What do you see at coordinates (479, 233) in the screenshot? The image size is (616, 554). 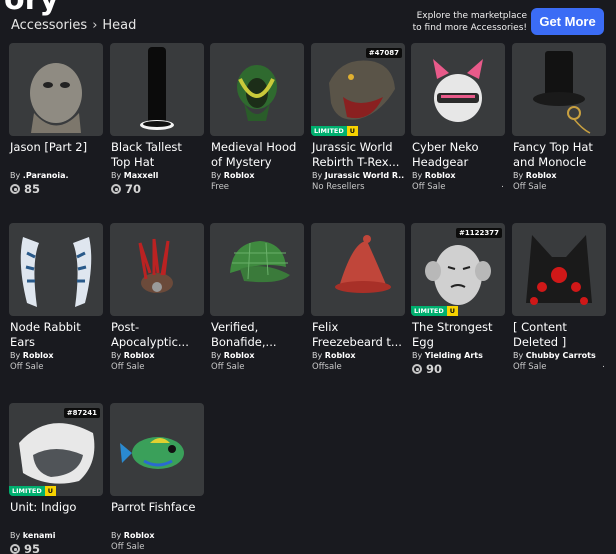 I see `serial-badge: #1122377` at bounding box center [479, 233].